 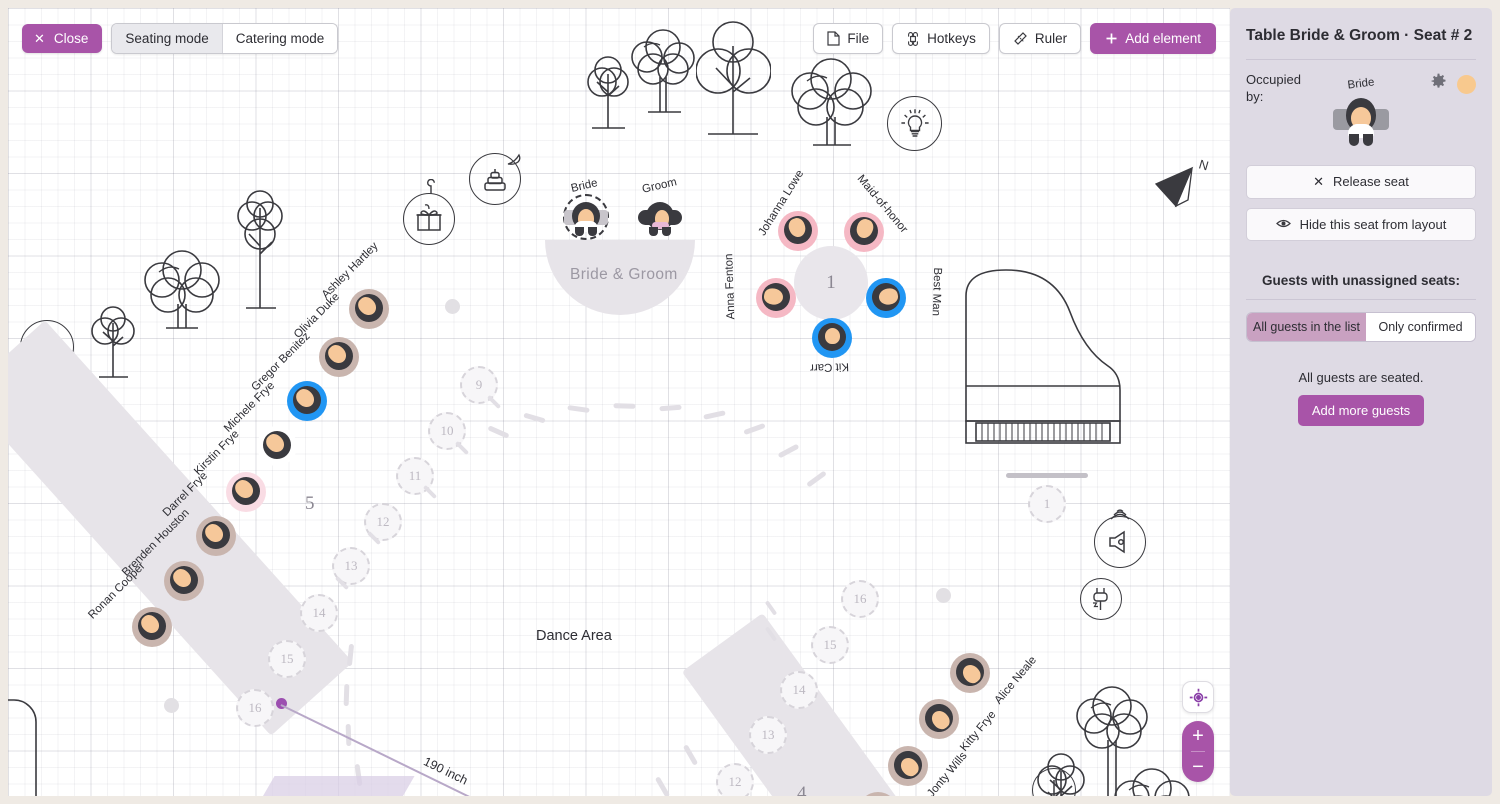 I want to click on seat-number: 13, so click(x=351, y=565).